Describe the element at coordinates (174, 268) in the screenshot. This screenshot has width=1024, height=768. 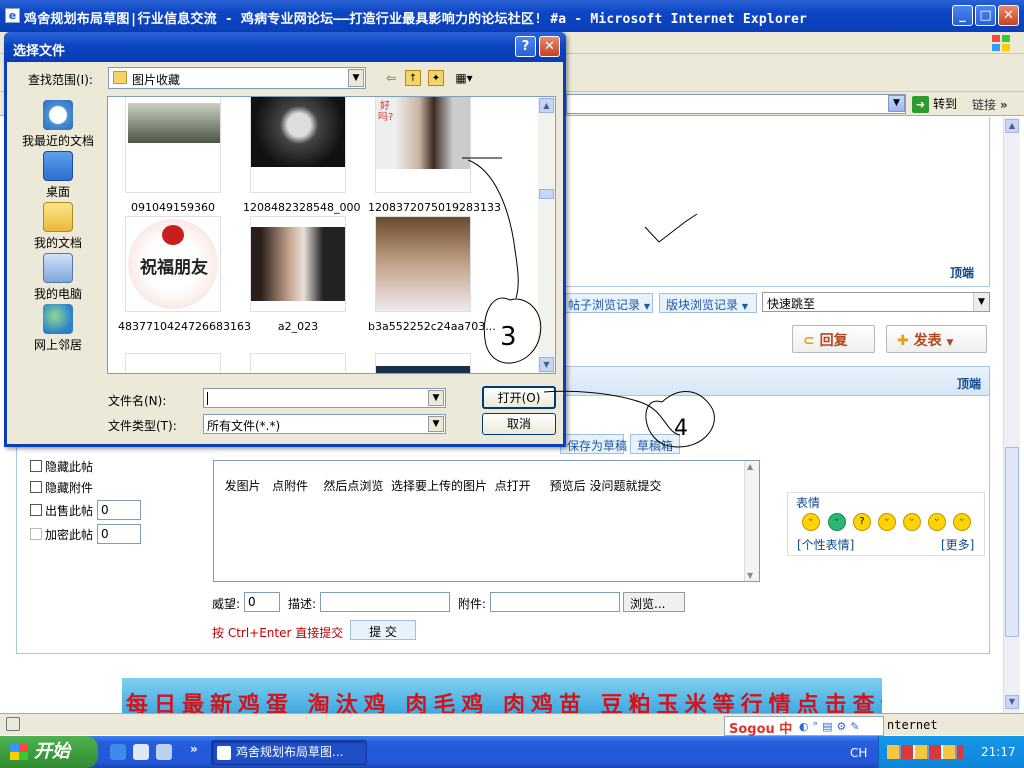
I see `thumb-caption-text: 祝福朋友` at that location.